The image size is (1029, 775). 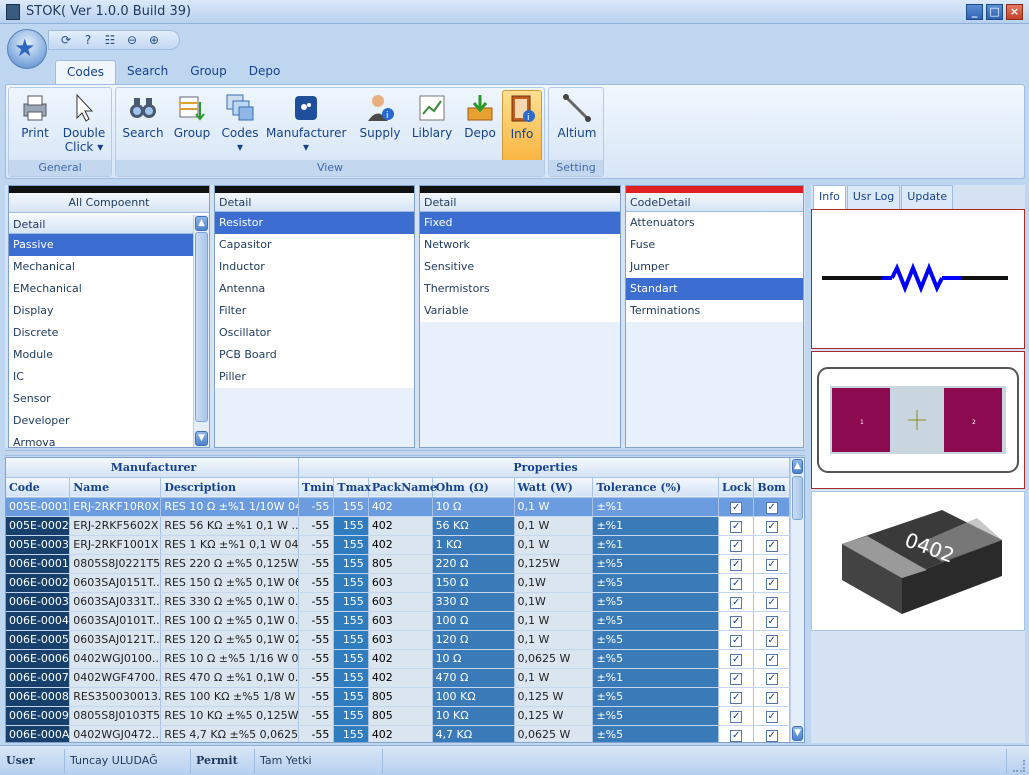 I want to click on list-item: Fixed, so click(x=520, y=223).